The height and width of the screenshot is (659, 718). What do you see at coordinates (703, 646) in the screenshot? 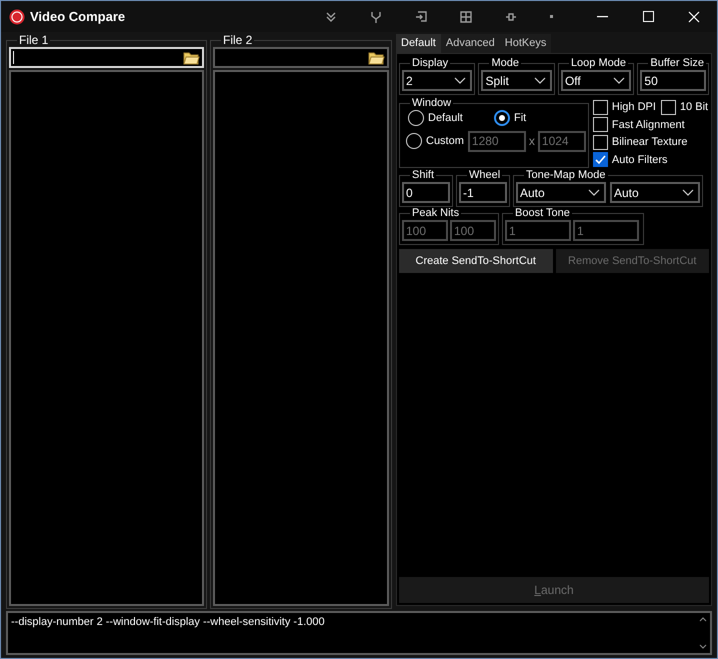
I see `scroll-down-icon` at bounding box center [703, 646].